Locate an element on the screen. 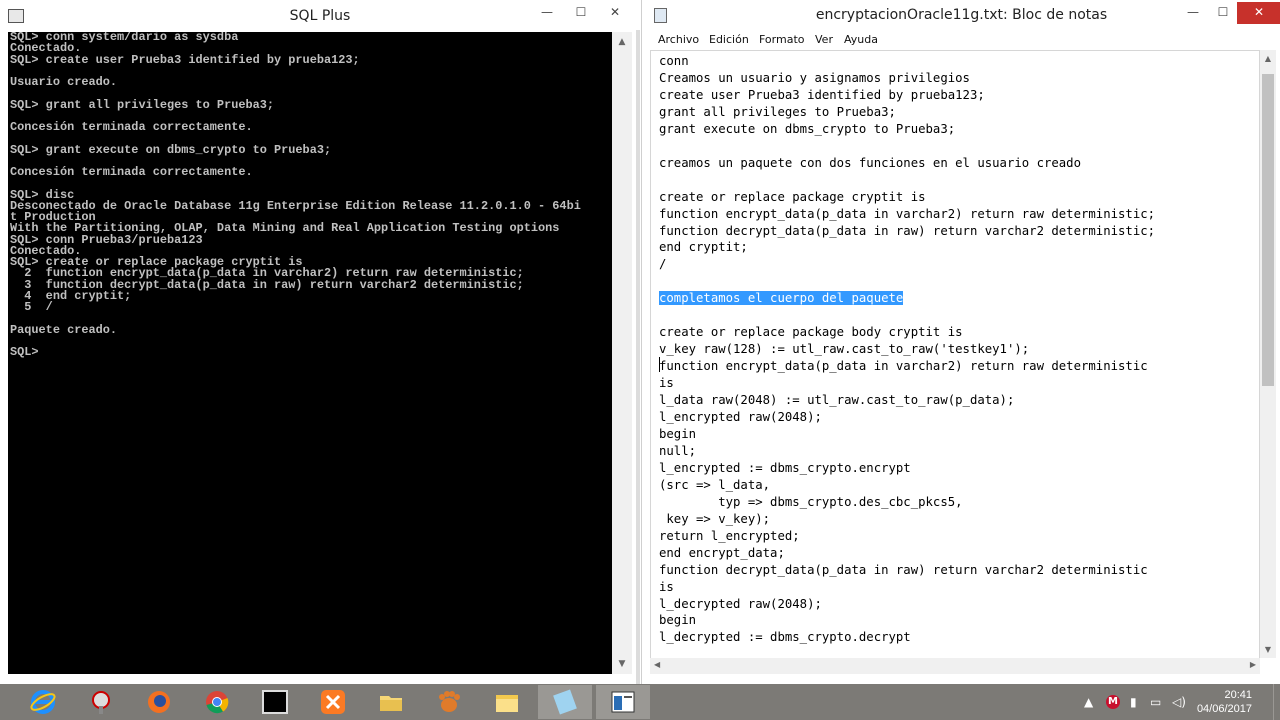  folder-icon is located at coordinates (507, 703).